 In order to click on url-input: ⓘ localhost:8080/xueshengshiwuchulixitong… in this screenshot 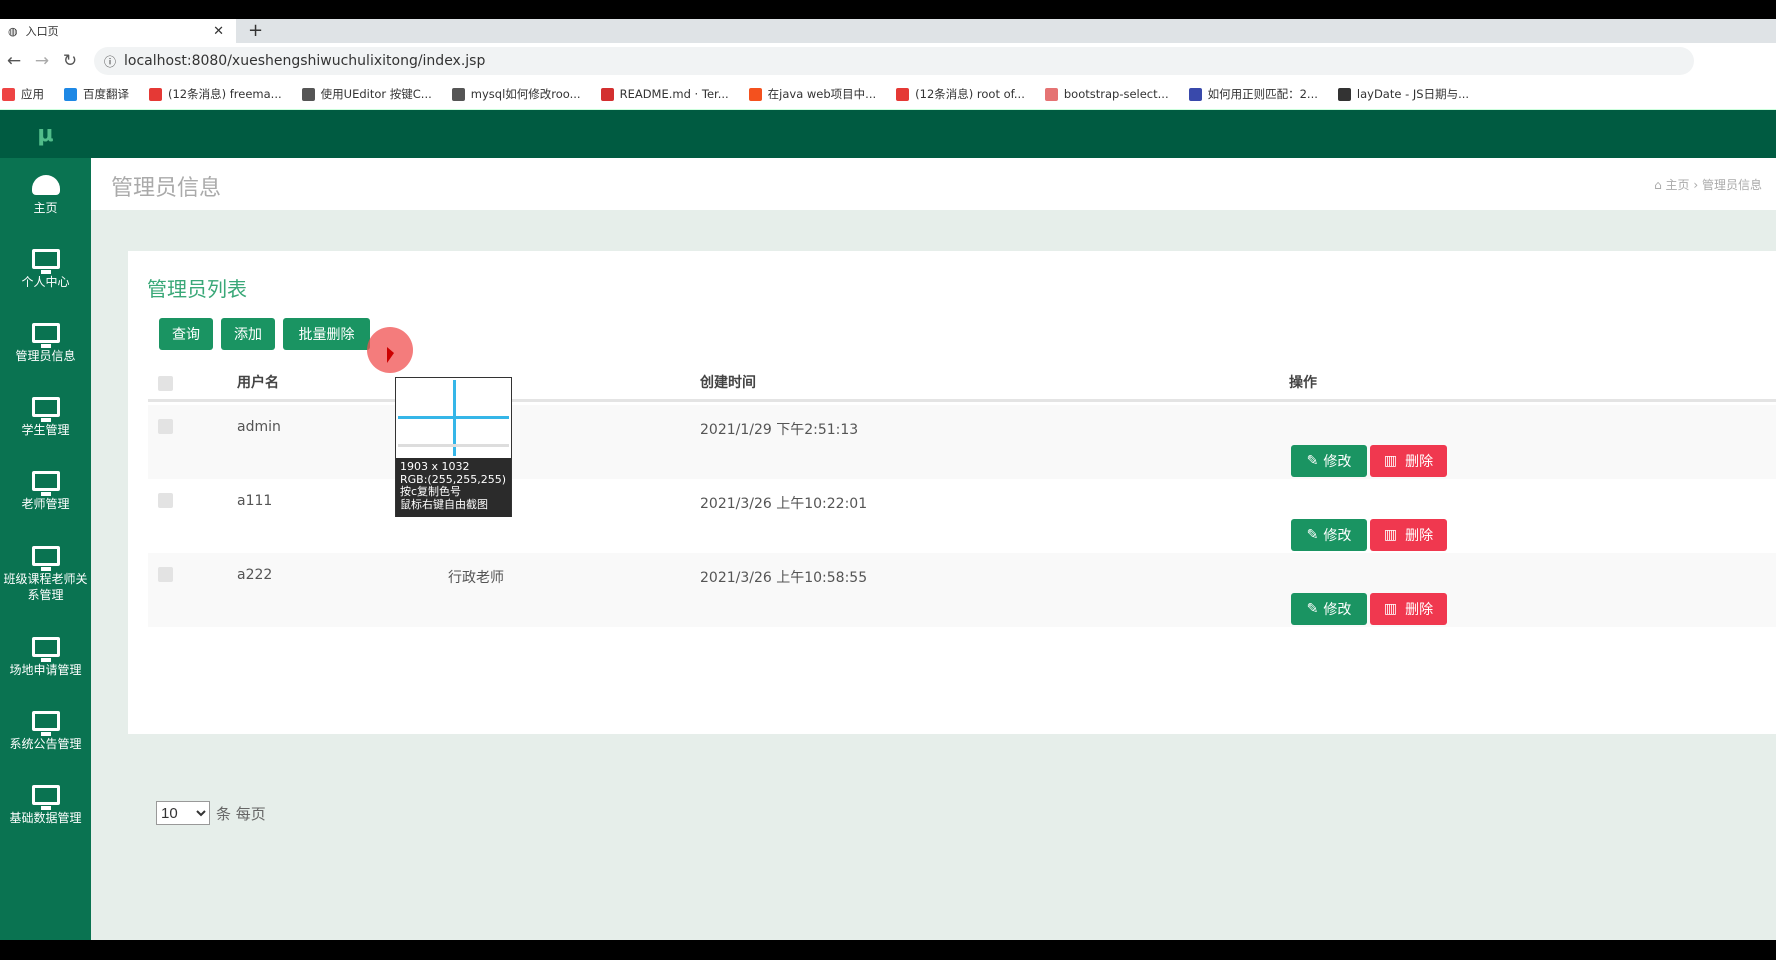, I will do `click(894, 61)`.